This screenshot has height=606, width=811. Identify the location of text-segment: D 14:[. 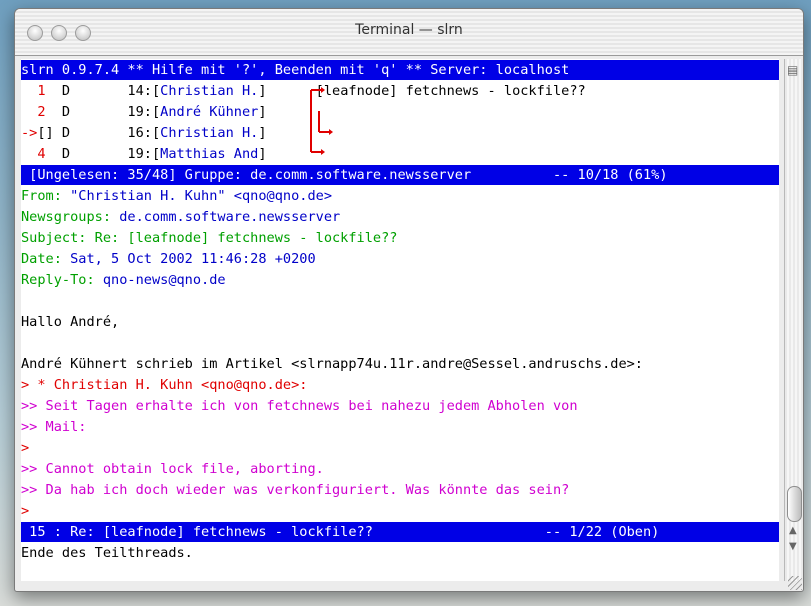
(103, 91).